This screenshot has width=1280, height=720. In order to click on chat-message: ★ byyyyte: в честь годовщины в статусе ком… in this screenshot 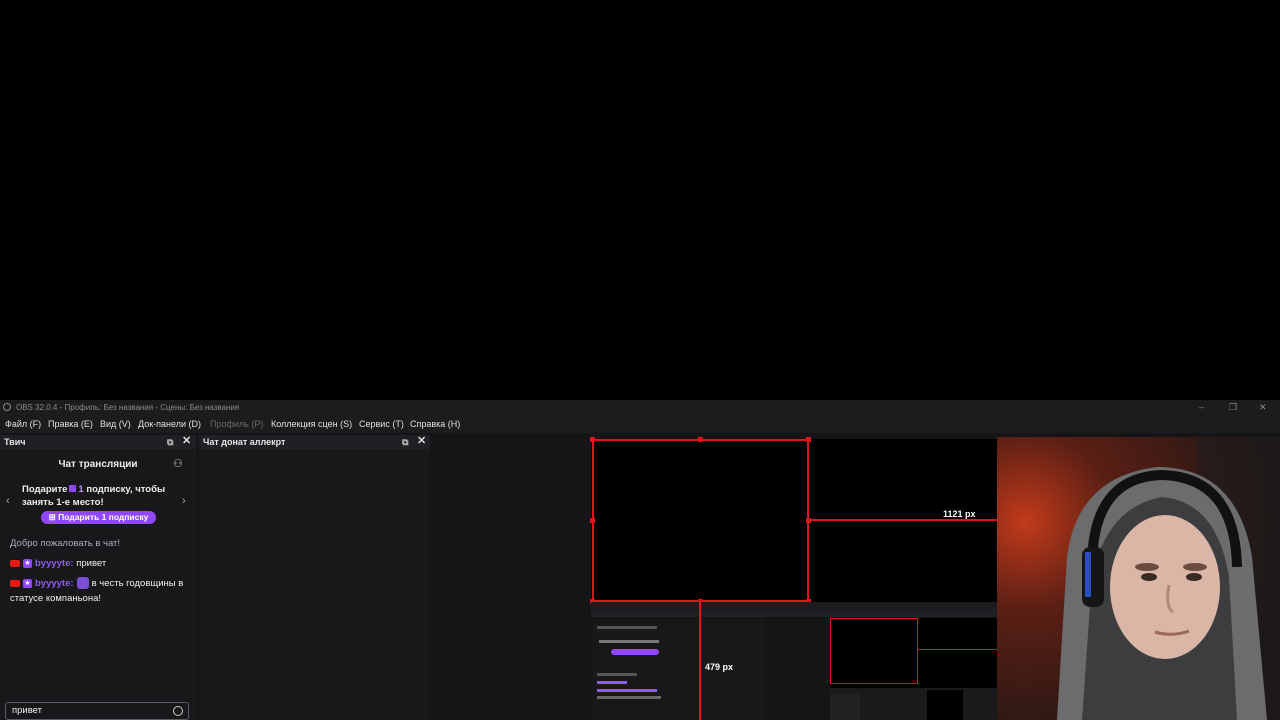, I will do `click(97, 590)`.